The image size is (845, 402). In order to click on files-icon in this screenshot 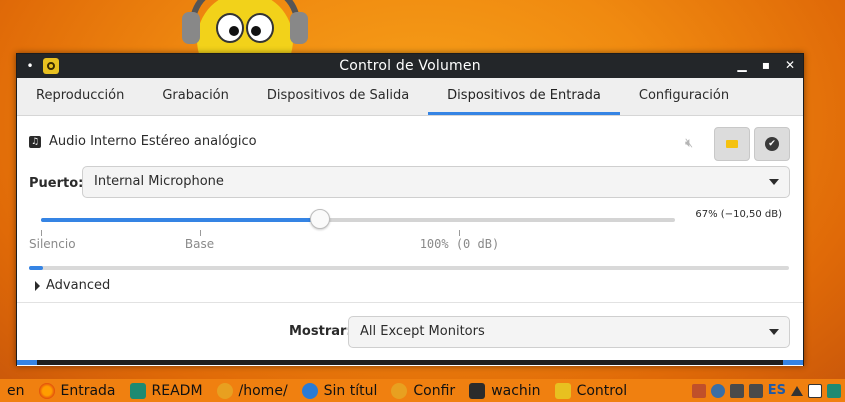, I will do `click(224, 390)`.